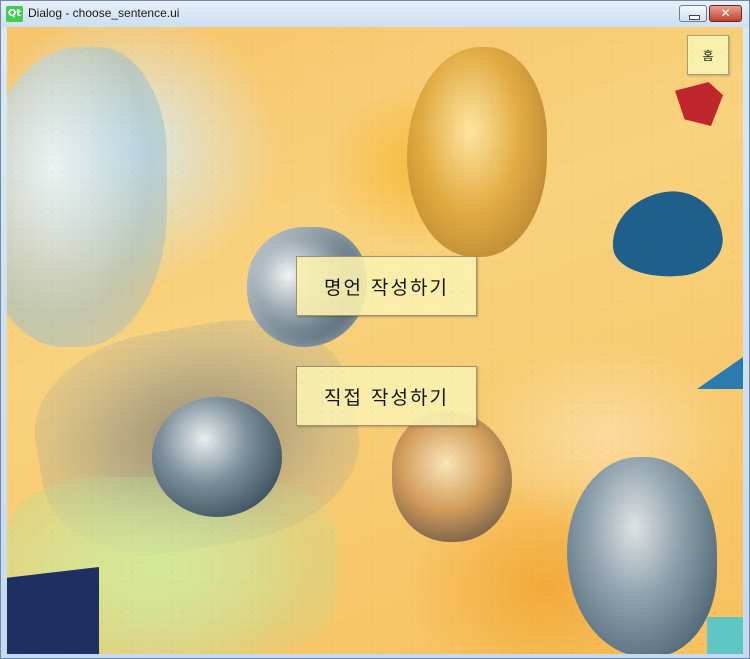  Describe the element at coordinates (104, 13) in the screenshot. I see `window-title: Dialog - choose_sentence.ui` at that location.